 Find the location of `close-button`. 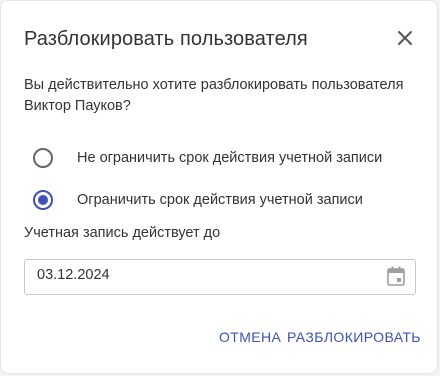

close-button is located at coordinates (405, 38).